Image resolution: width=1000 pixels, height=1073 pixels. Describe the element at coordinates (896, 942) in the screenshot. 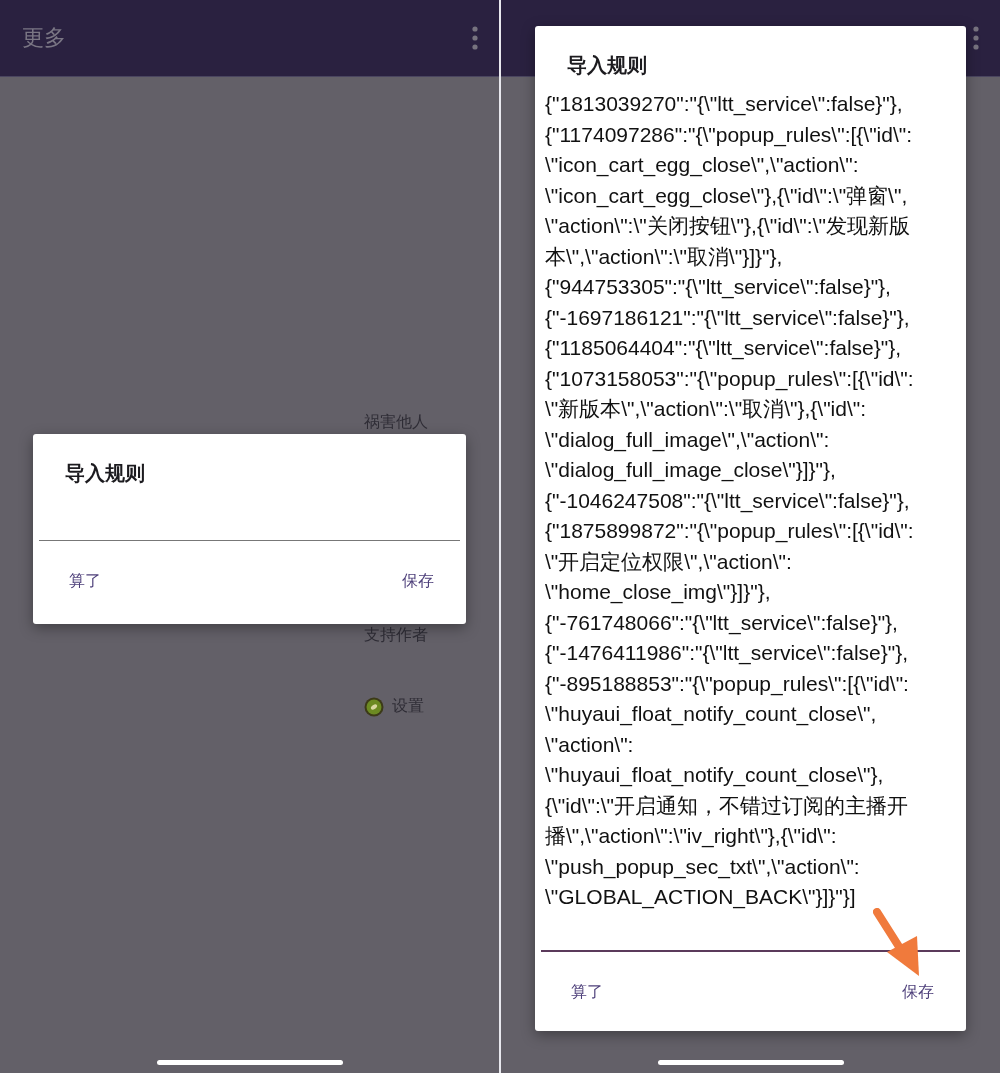

I see `annotation-arrow` at that location.